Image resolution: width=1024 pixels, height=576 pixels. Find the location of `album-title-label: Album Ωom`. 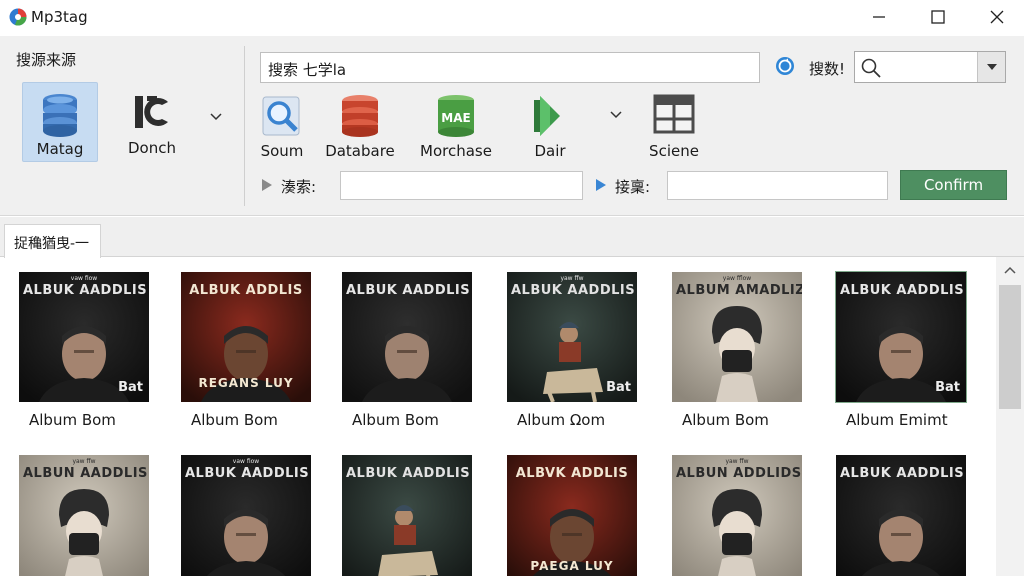

album-title-label: Album Ωom is located at coordinates (561, 420).